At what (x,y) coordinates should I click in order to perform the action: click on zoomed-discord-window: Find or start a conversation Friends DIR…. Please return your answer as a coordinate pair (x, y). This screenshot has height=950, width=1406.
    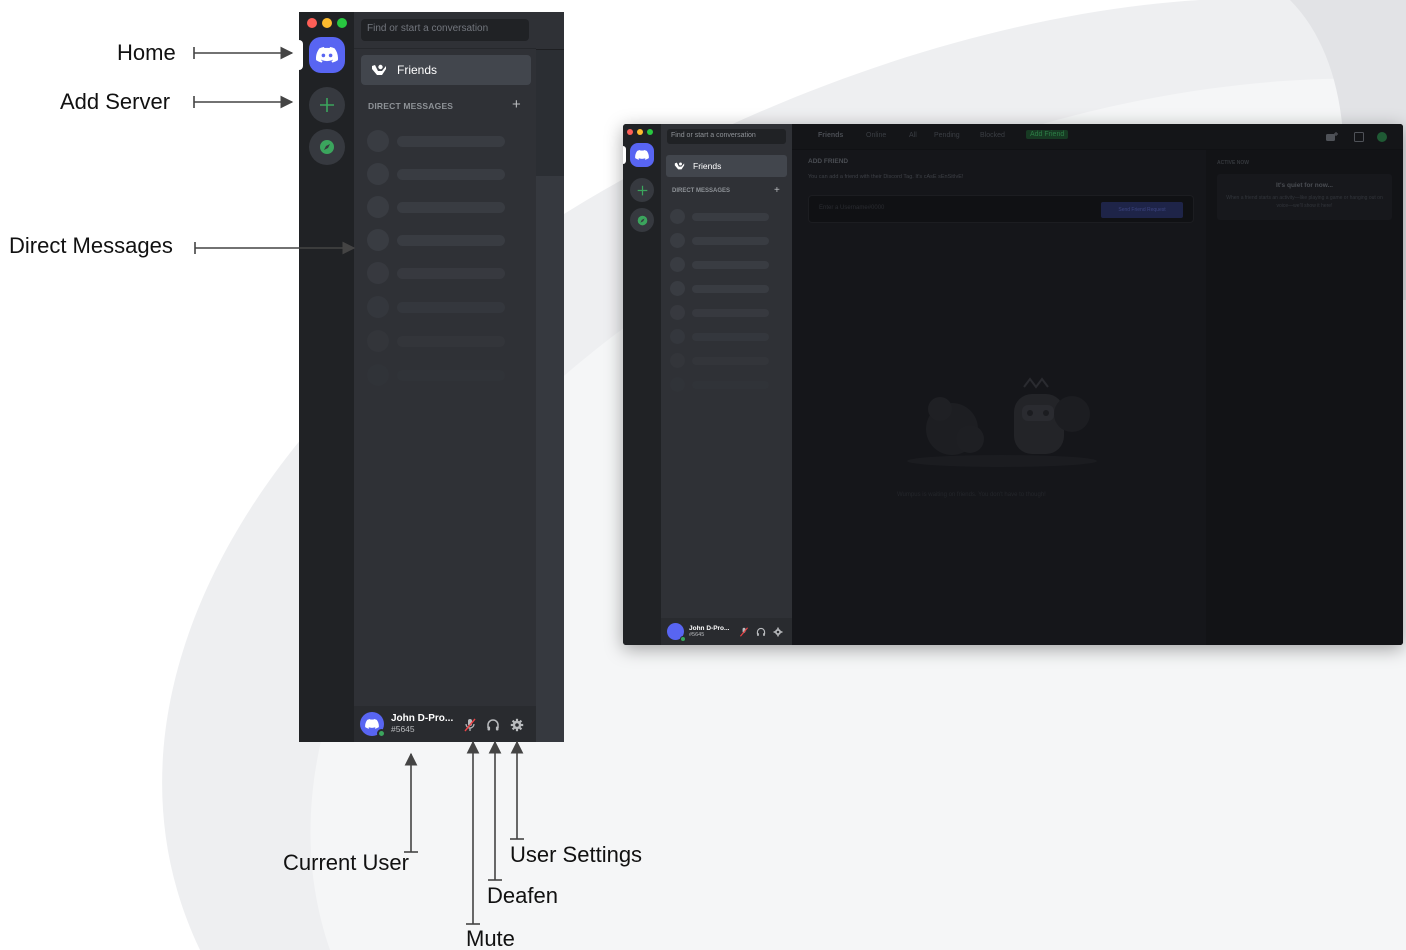
    Looking at the image, I should click on (431, 377).